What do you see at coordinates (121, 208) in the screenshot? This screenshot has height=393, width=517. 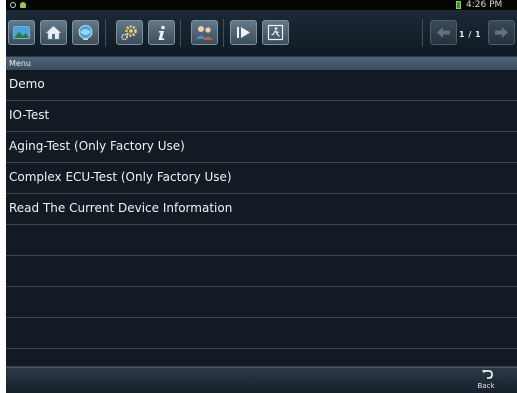 I see `menu-item-label: Read The Current Device Information` at bounding box center [121, 208].